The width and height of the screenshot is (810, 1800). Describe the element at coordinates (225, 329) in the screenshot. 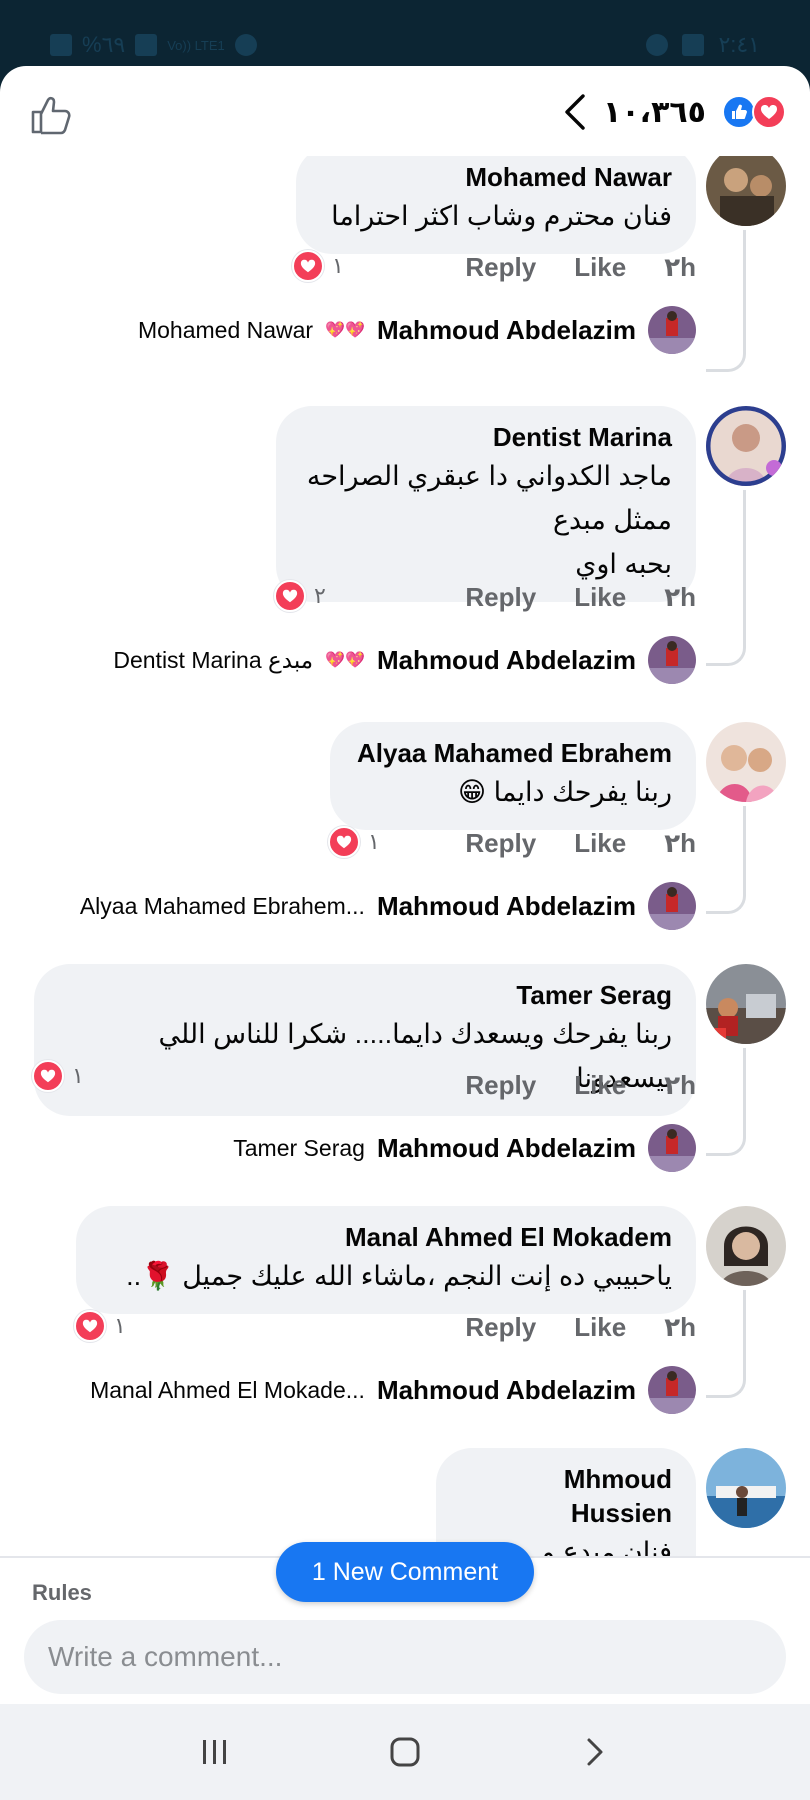

I see `reply-text: Mohamed Nawar` at that location.